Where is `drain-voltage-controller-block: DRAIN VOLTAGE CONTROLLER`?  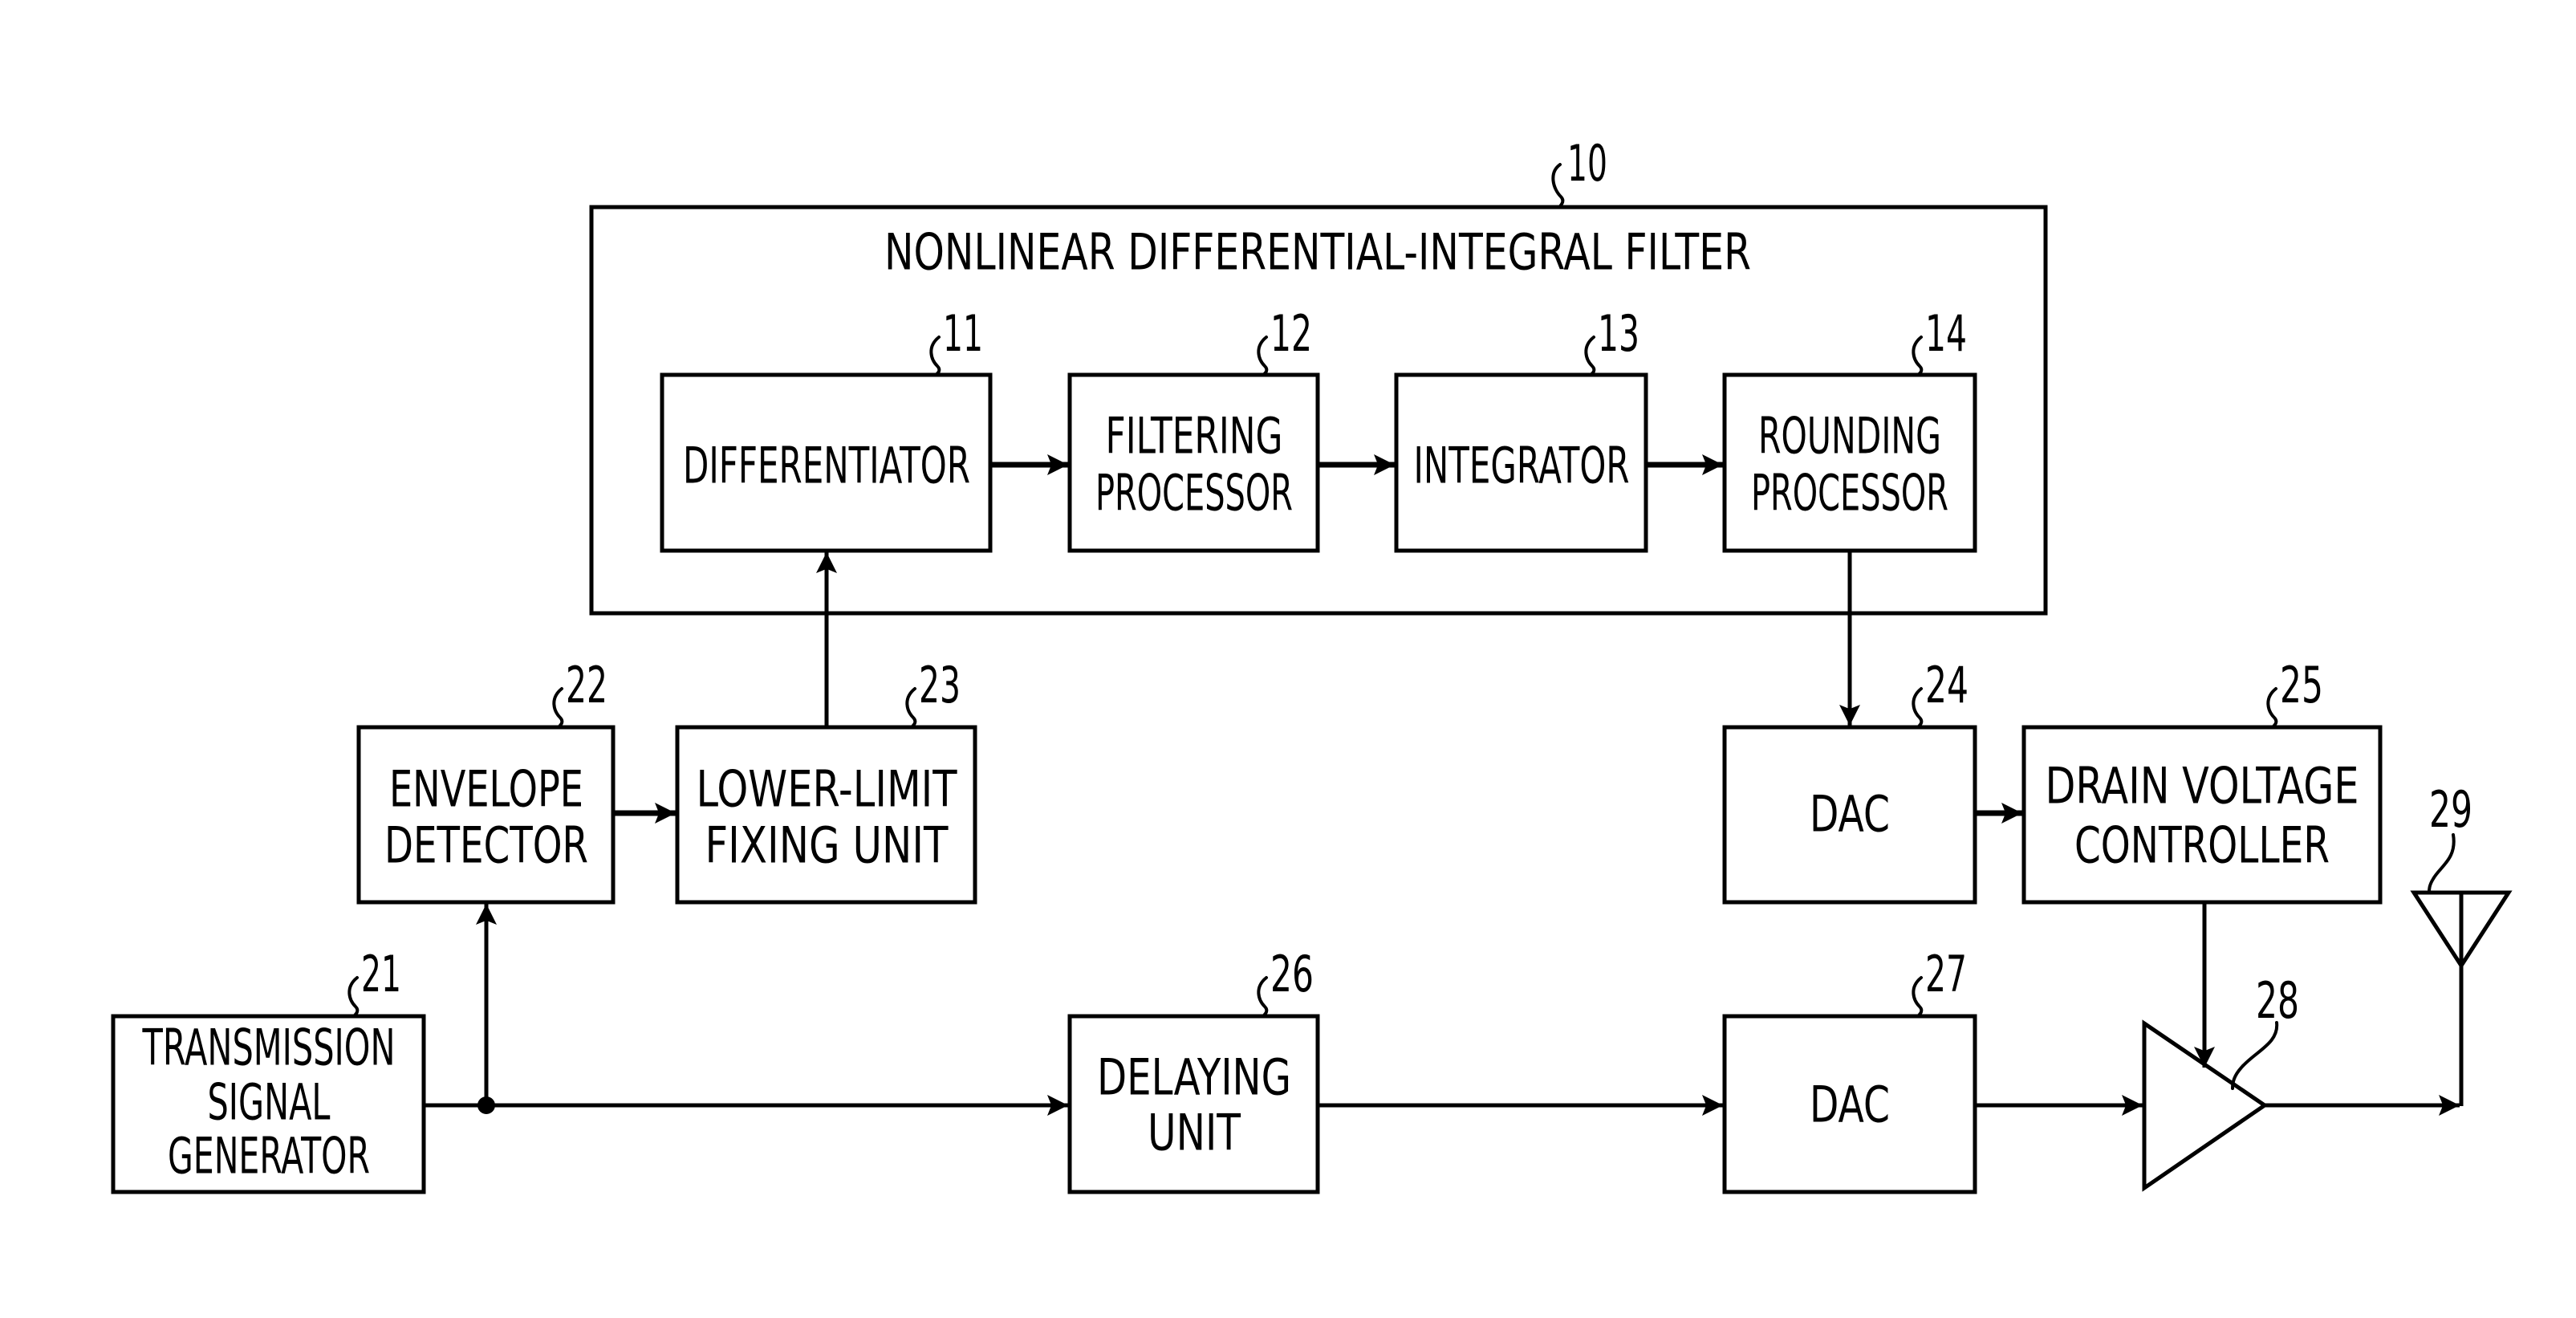
drain-voltage-controller-block: DRAIN VOLTAGE CONTROLLER is located at coordinates (2202, 815).